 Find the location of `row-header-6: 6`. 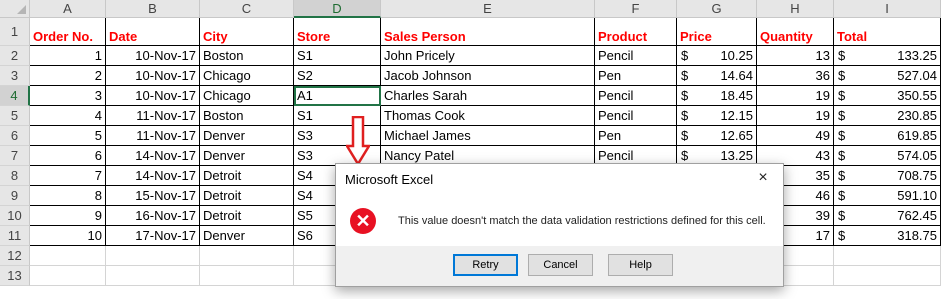

row-header-6: 6 is located at coordinates (15, 136).